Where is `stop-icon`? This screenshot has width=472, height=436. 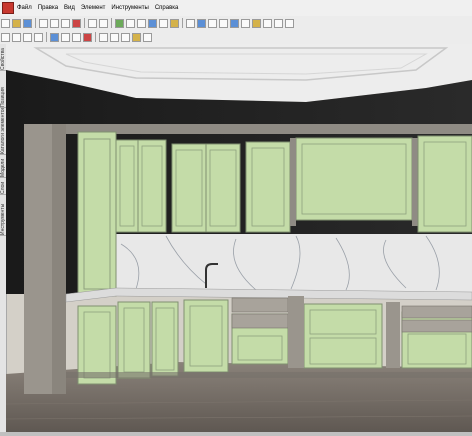 stop-icon is located at coordinates (87, 37).